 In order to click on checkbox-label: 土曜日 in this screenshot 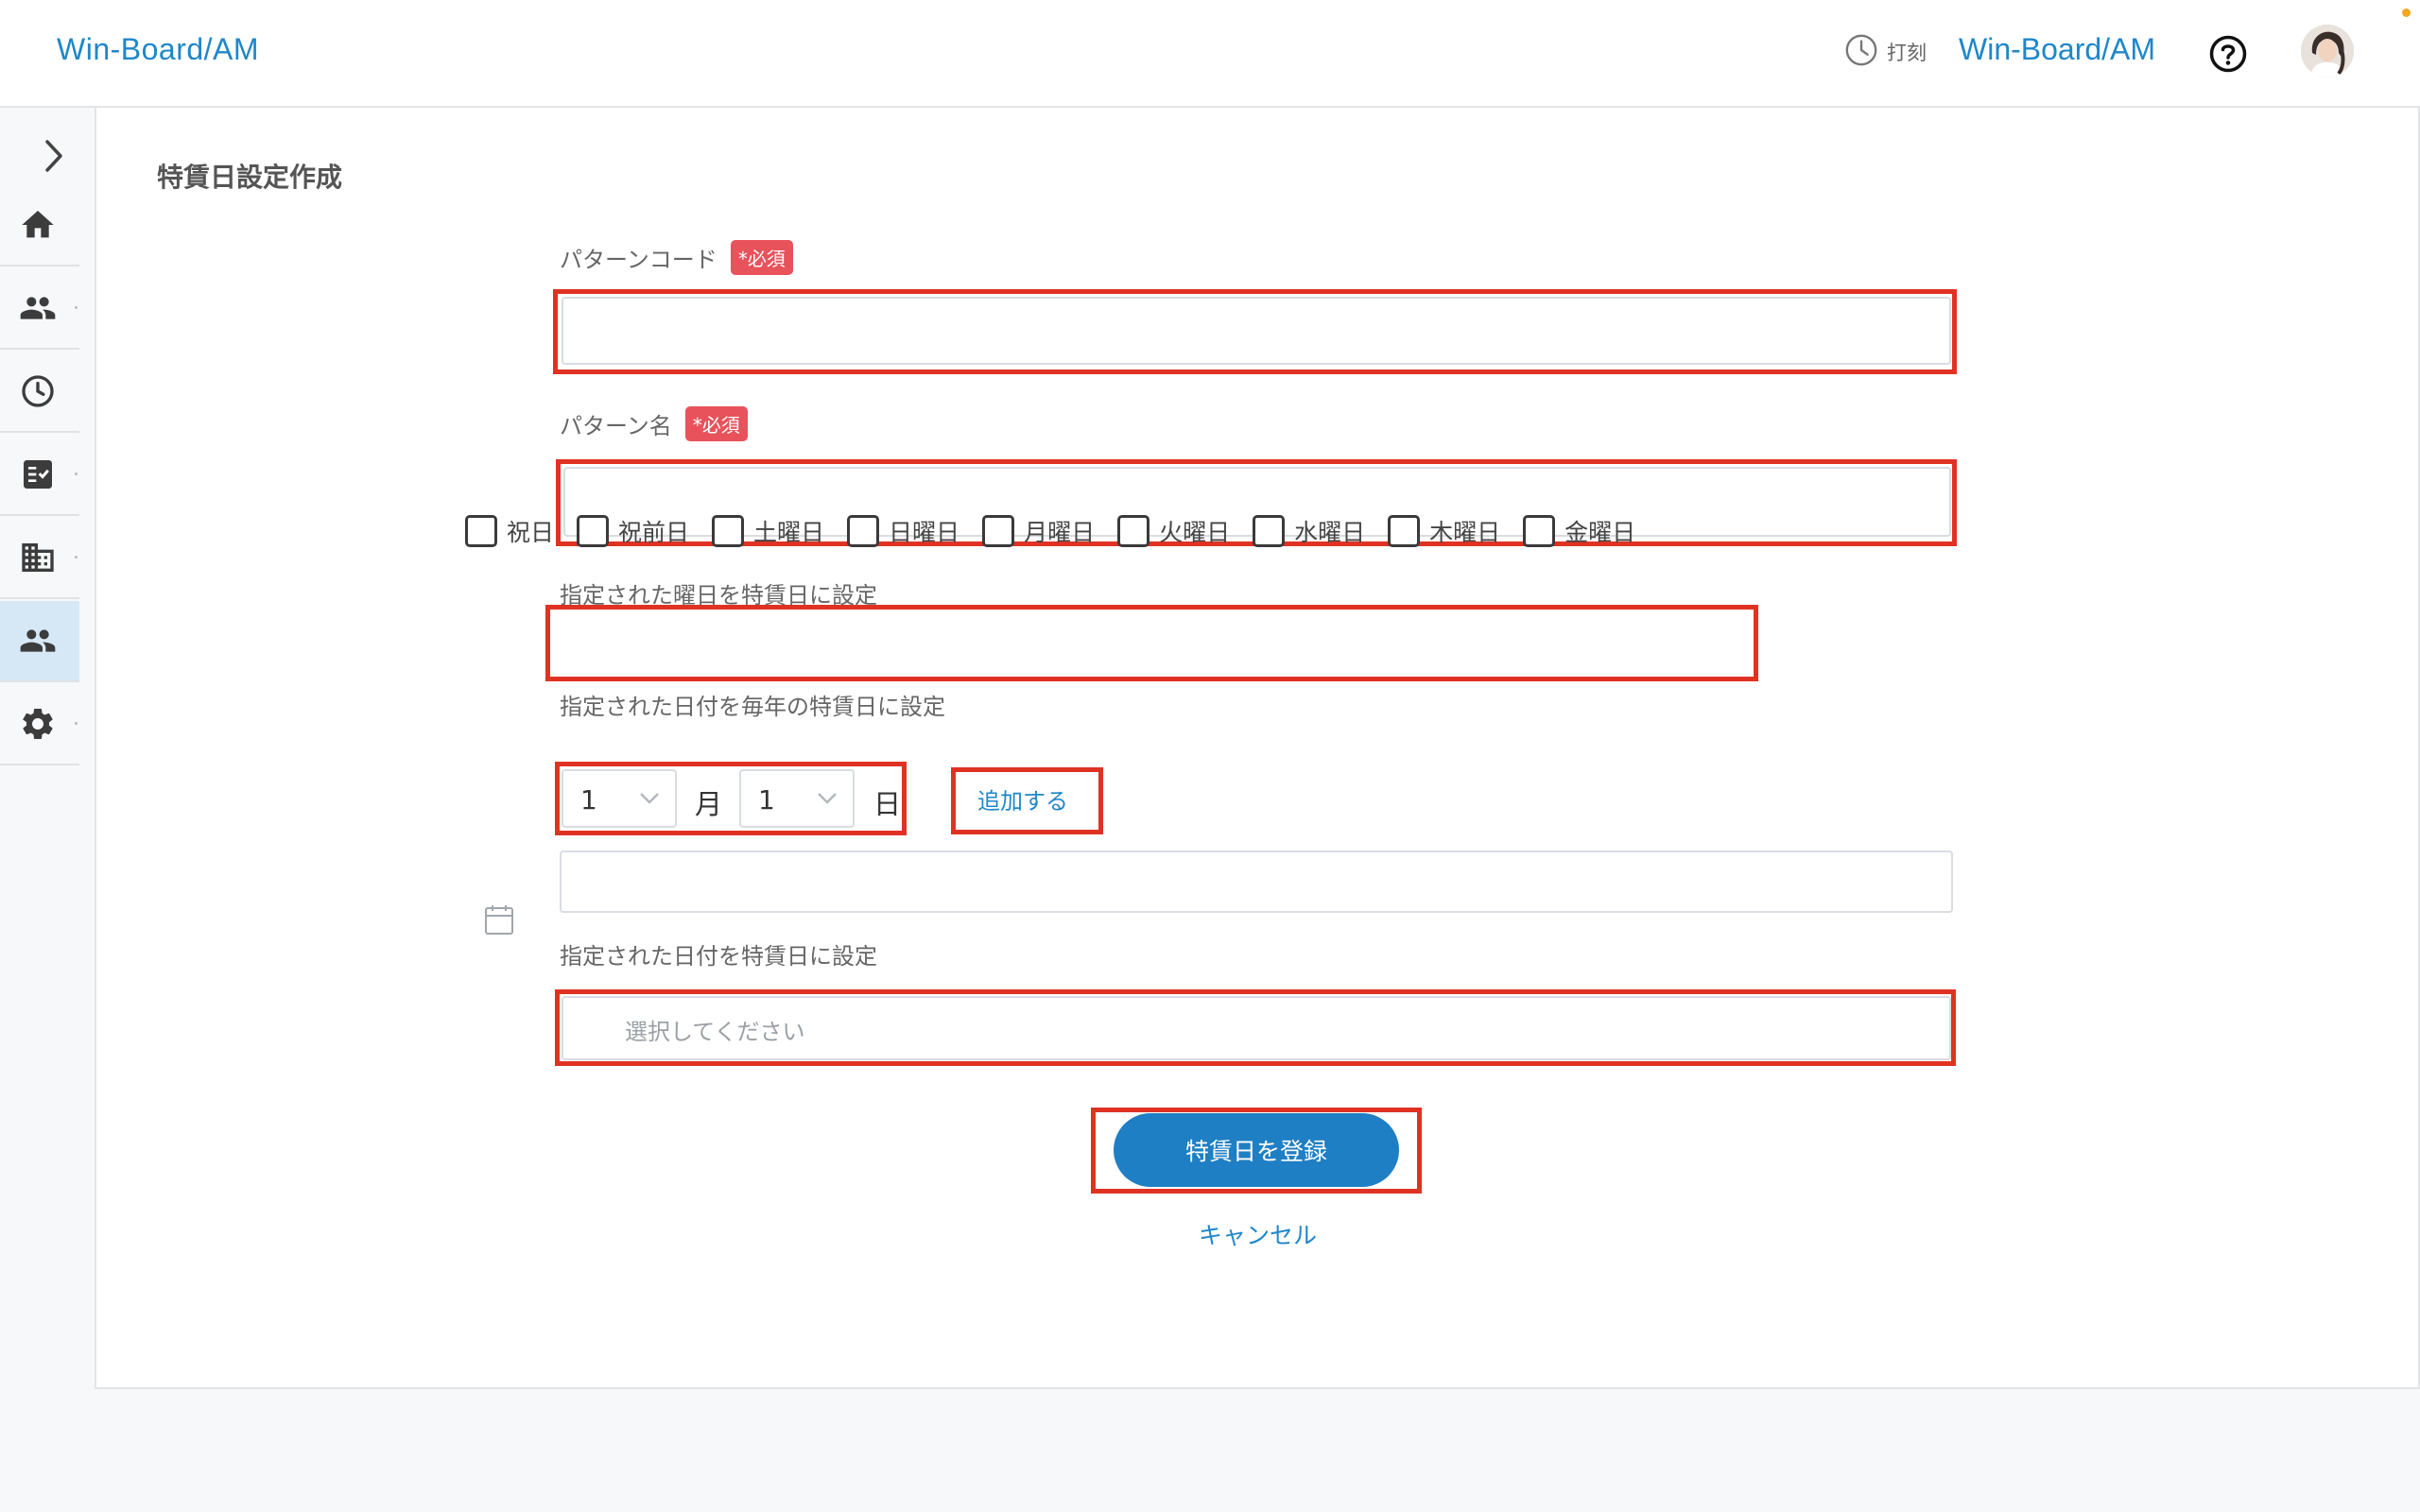, I will do `click(789, 532)`.